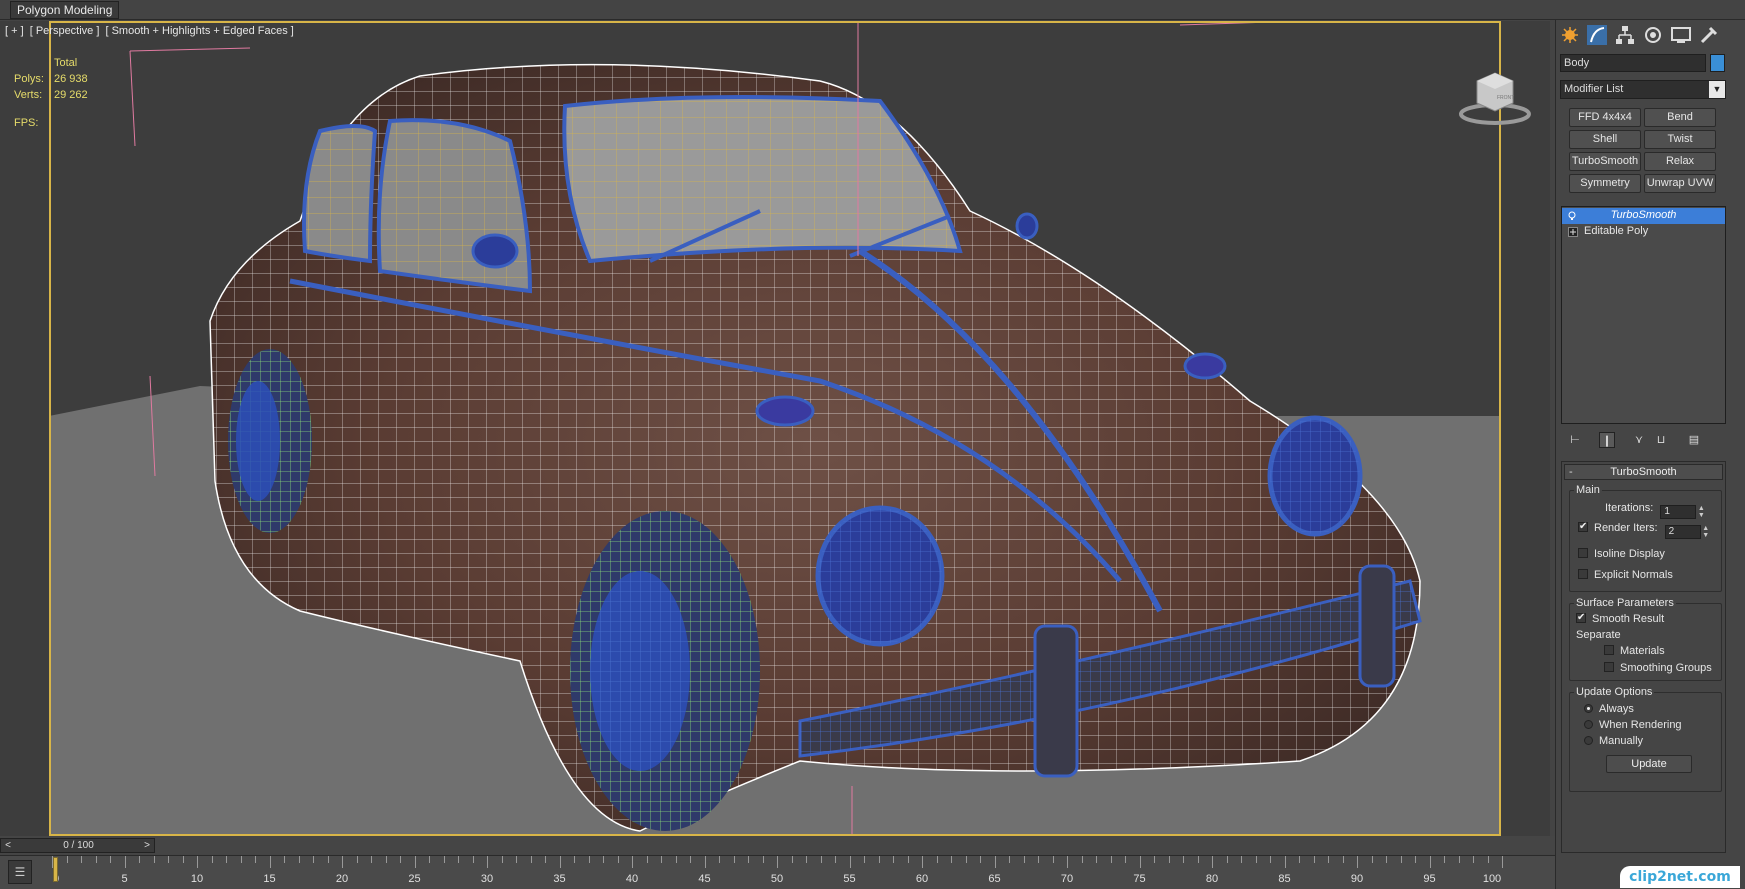 This screenshot has width=1745, height=889. What do you see at coordinates (1639, 440) in the screenshot?
I see `make-unique-icon: ⋎` at bounding box center [1639, 440].